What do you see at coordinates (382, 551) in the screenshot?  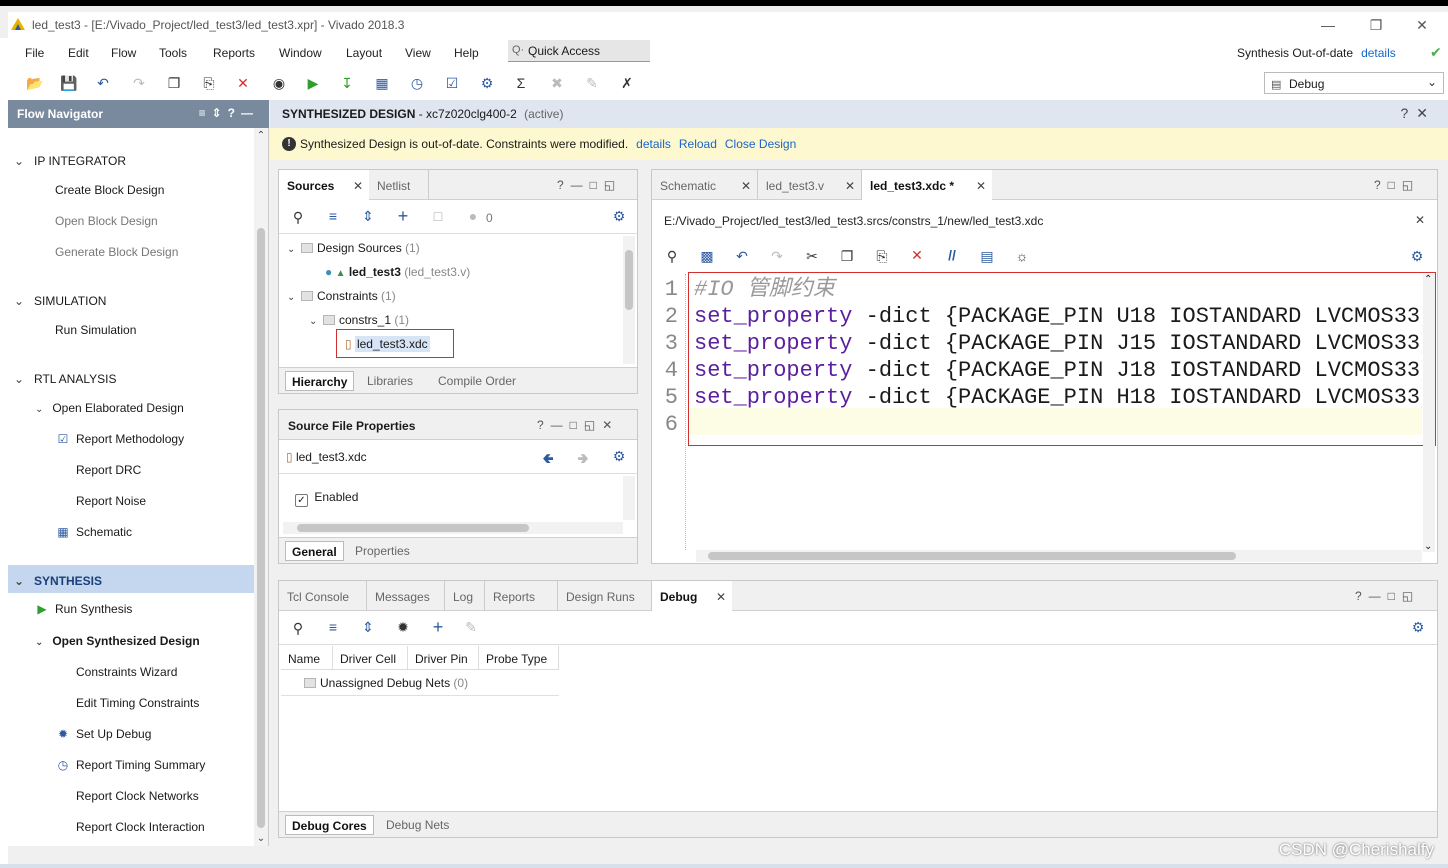 I see `tab-properties: Properties` at bounding box center [382, 551].